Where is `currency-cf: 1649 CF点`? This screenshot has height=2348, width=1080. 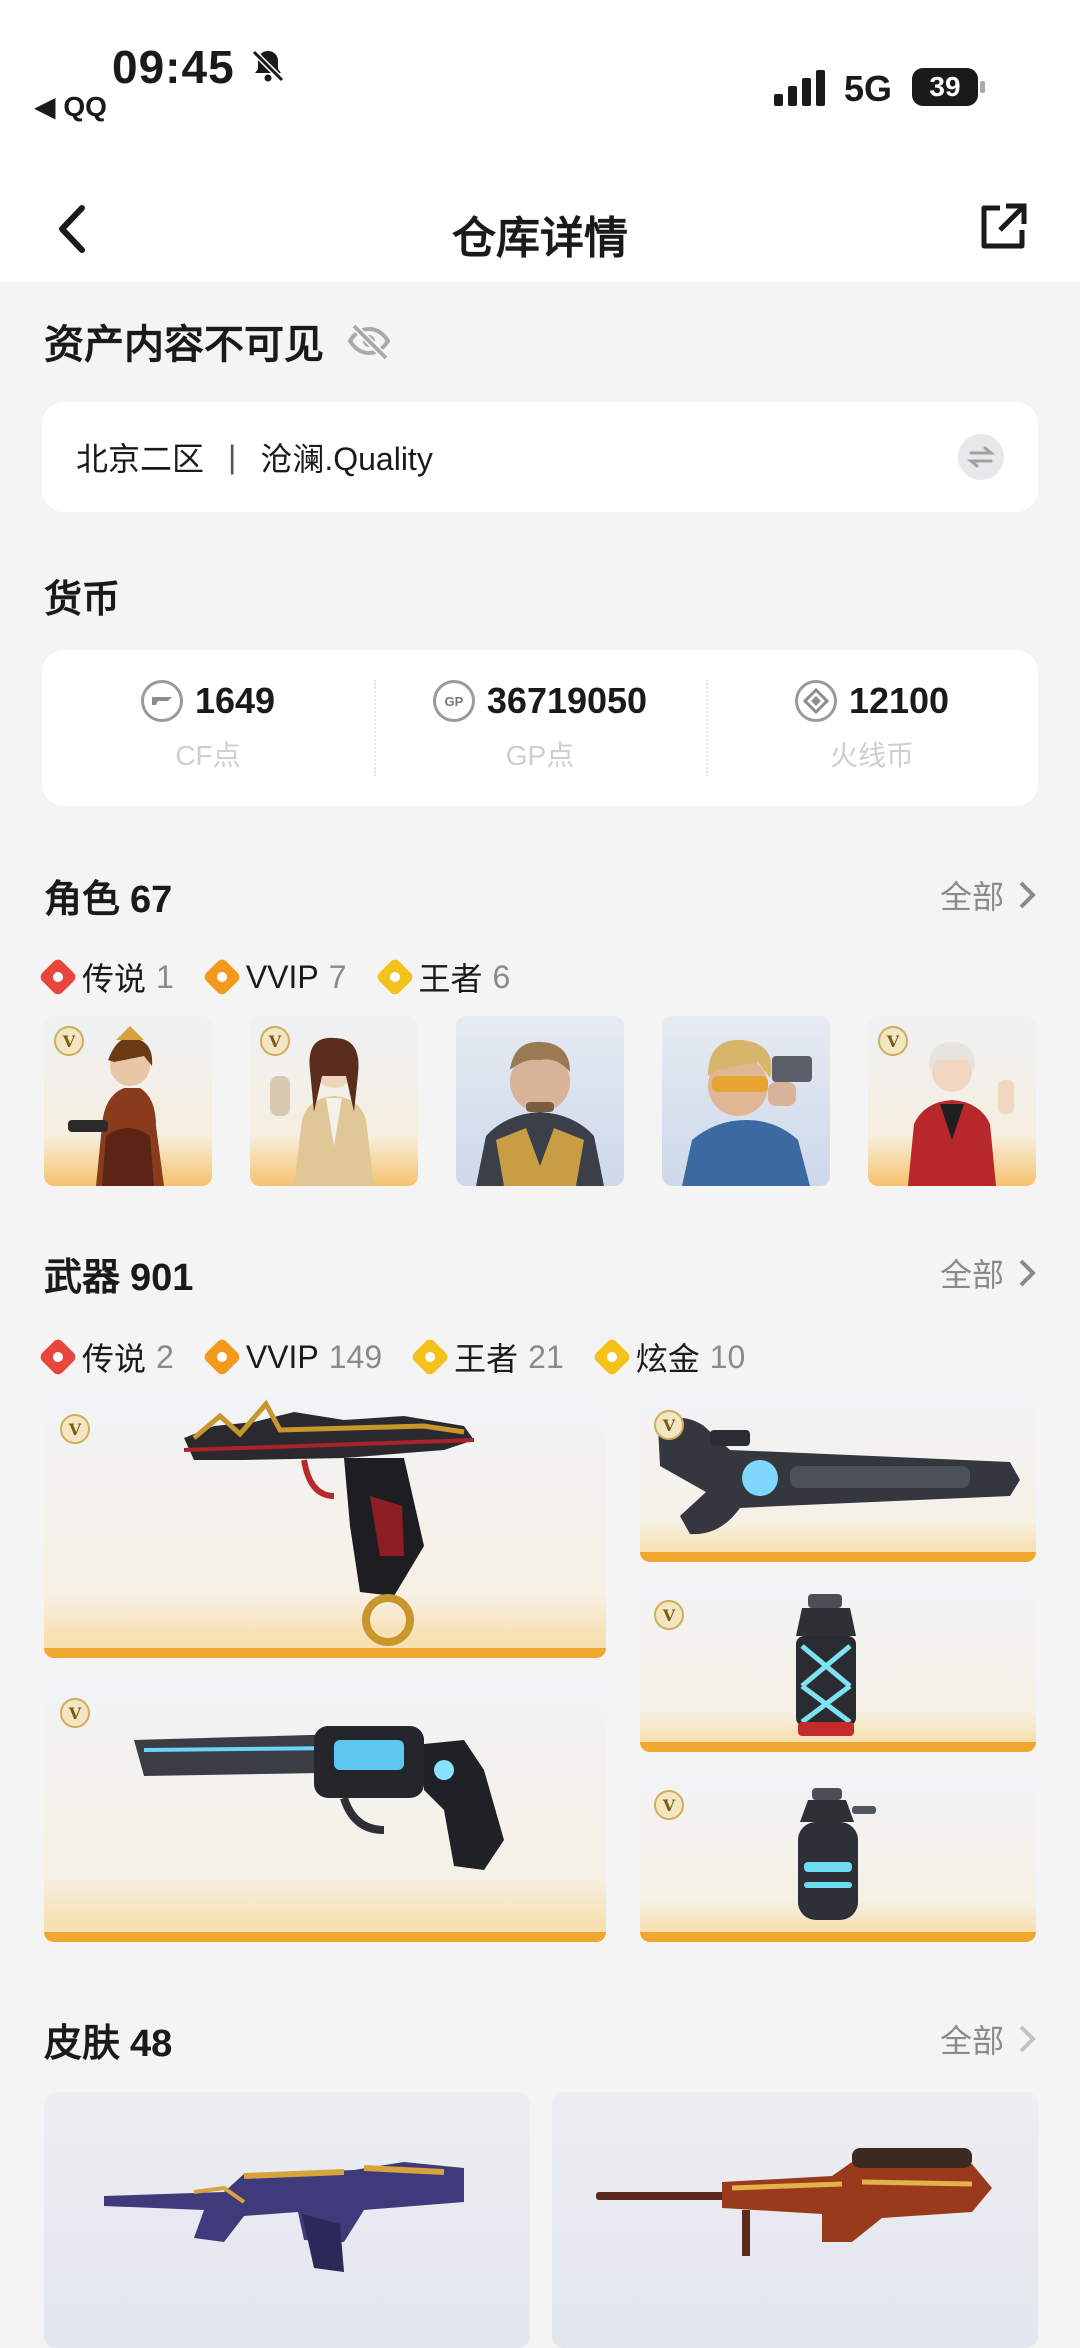
currency-cf: 1649 CF点 is located at coordinates (208, 728).